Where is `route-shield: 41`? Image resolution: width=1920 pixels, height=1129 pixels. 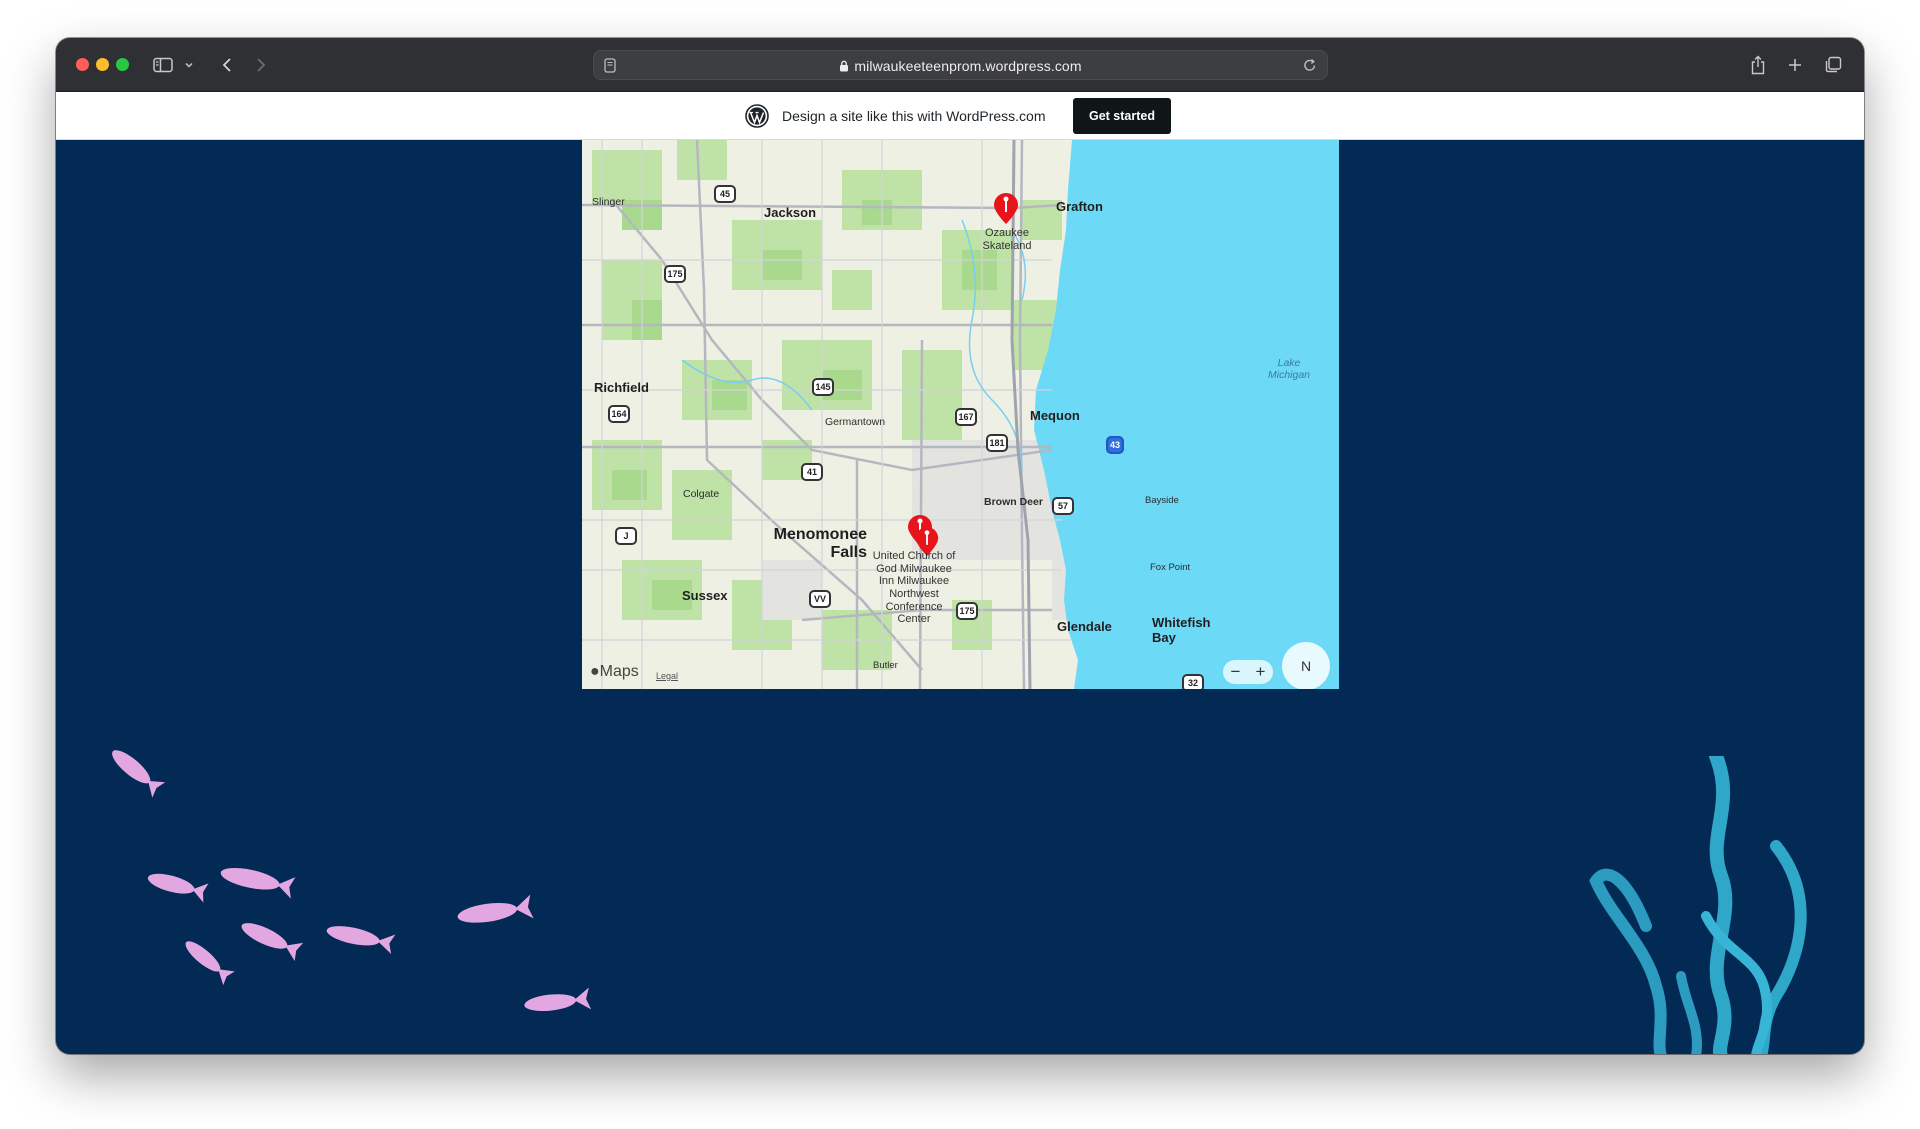
route-shield: 41 is located at coordinates (812, 472).